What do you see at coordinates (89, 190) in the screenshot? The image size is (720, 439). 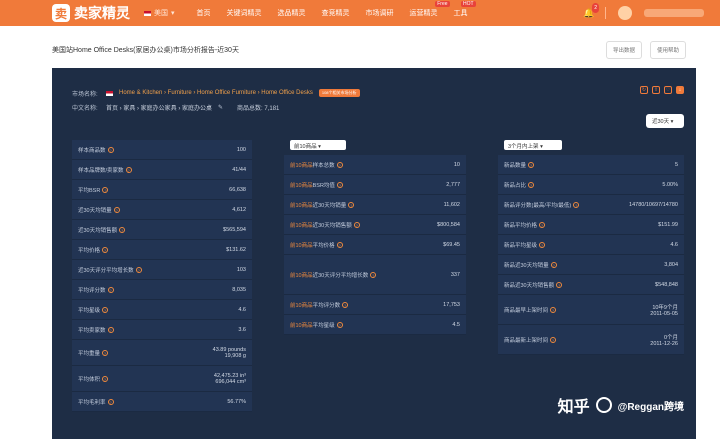 I see `stat-label-text: 平均BSR` at bounding box center [89, 190].